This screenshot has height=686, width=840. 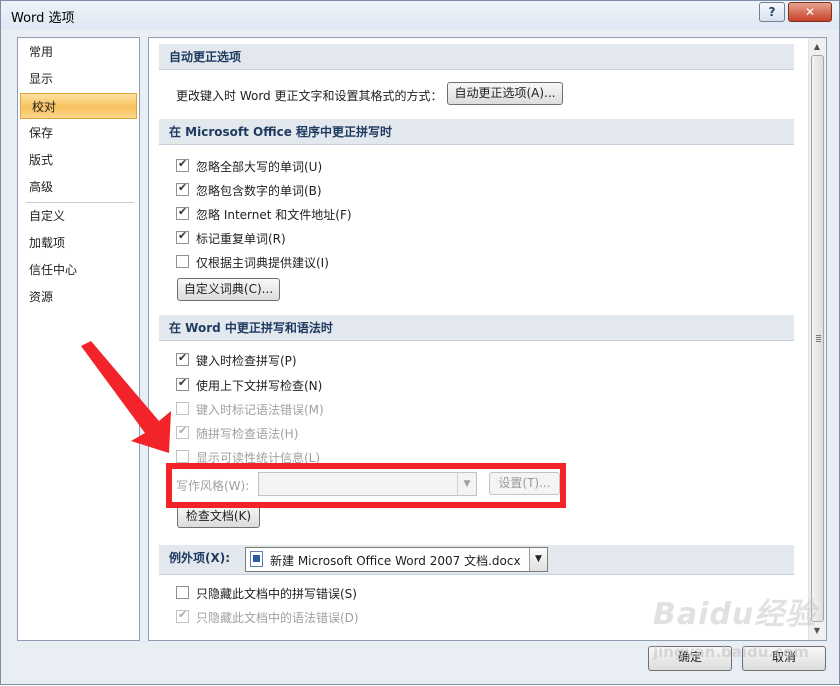 I want to click on annotation-arrow, so click(x=126, y=397).